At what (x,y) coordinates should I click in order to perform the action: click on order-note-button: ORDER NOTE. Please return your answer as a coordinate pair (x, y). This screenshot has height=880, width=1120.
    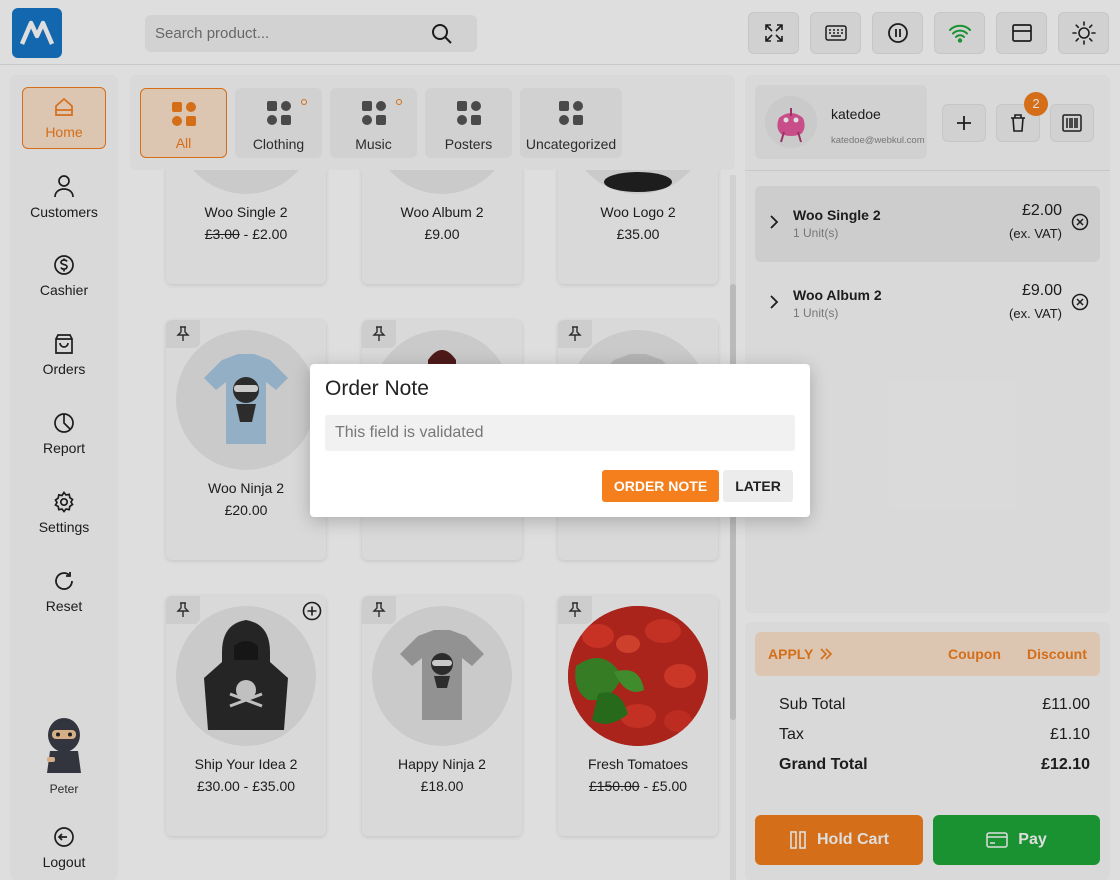
    Looking at the image, I should click on (660, 486).